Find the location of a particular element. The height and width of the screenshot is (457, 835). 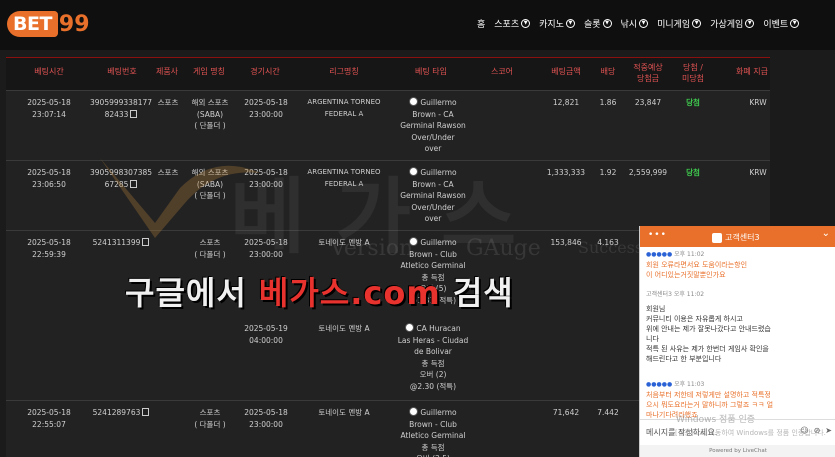

nav-home: 홈 is located at coordinates (481, 23).